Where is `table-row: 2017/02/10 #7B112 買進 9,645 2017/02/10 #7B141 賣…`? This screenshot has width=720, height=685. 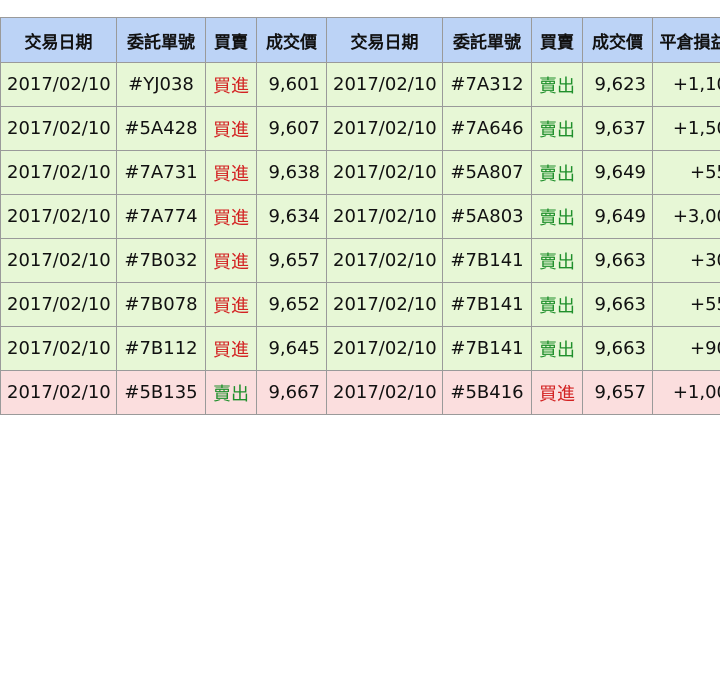 table-row: 2017/02/10 #7B112 買進 9,645 2017/02/10 #7B141 賣… is located at coordinates (360, 348).